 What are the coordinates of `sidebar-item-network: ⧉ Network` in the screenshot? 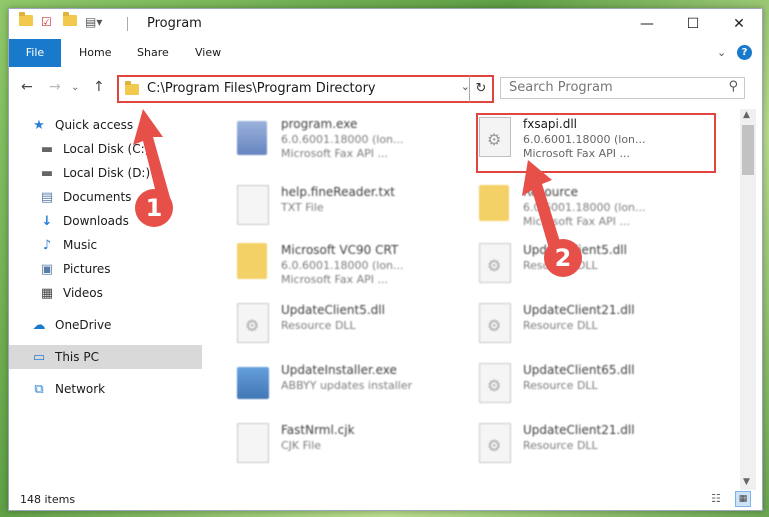 It's located at (116, 389).